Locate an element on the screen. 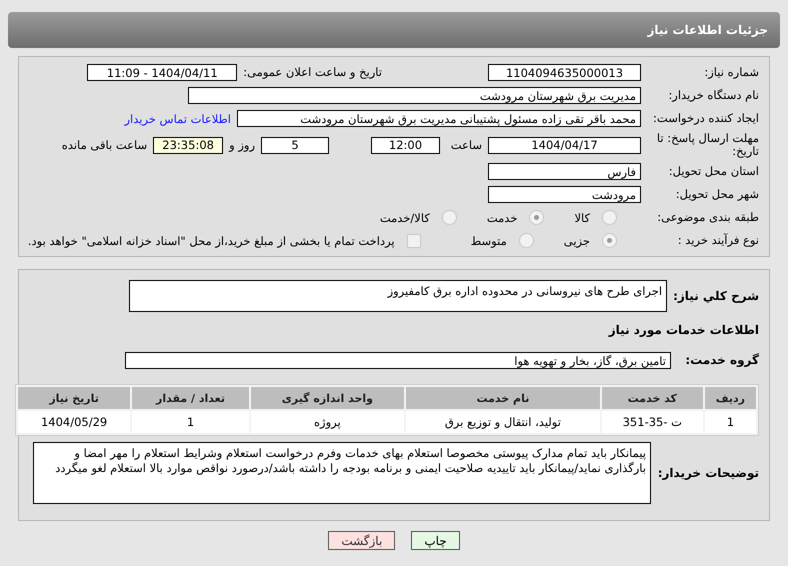 This screenshot has height=566, width=788. column-header: تعداد / مقدار is located at coordinates (190, 398).